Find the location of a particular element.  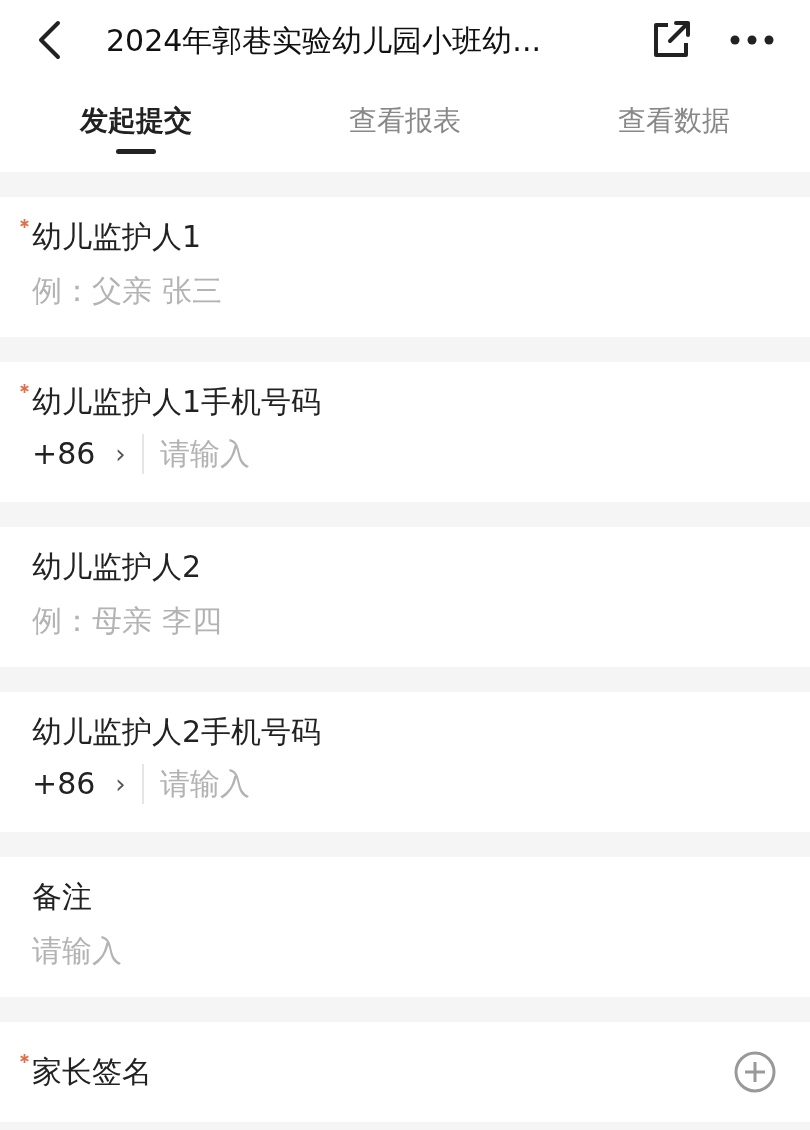

input-field: 请输入 is located at coordinates (382, 951).